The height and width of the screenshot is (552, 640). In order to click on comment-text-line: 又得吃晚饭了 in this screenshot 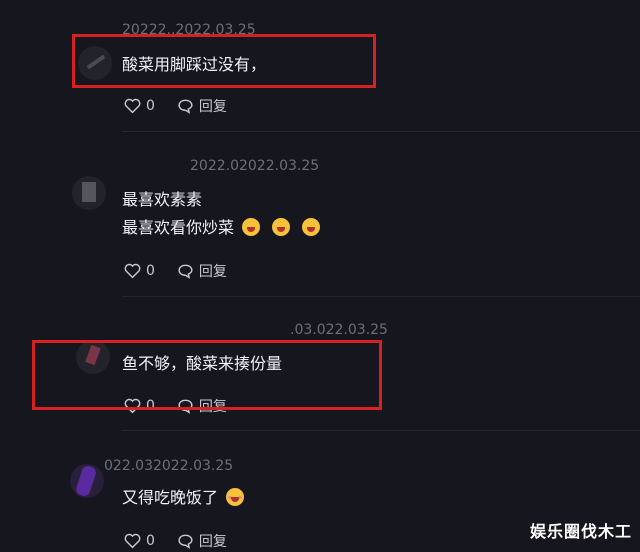, I will do `click(170, 497)`.